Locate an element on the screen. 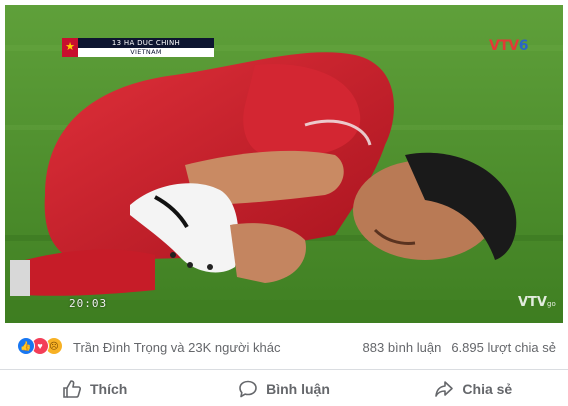  thumbs-up-icon is located at coordinates (72, 389).